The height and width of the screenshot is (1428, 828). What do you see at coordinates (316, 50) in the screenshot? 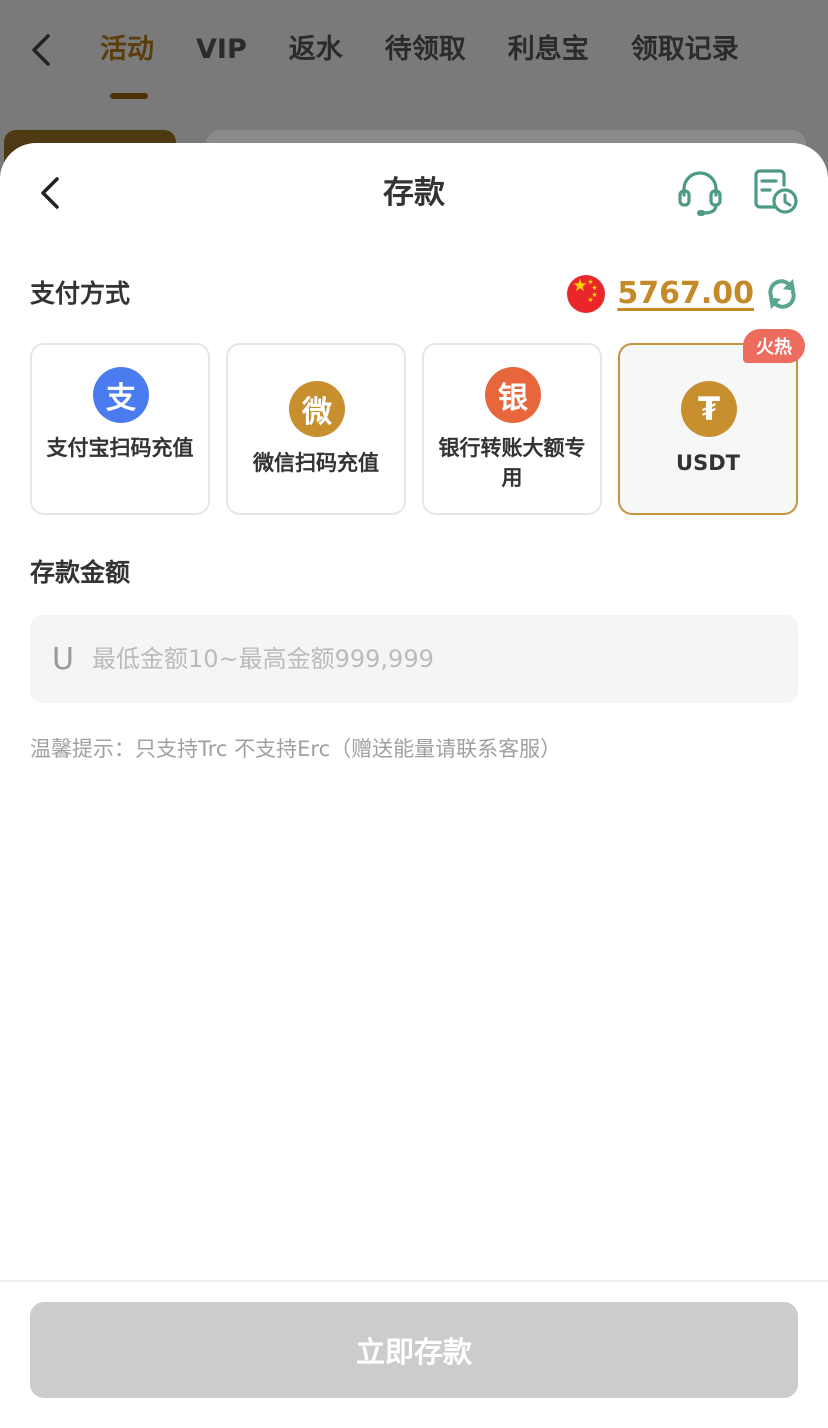
I see `tab-rebate: 返水` at bounding box center [316, 50].